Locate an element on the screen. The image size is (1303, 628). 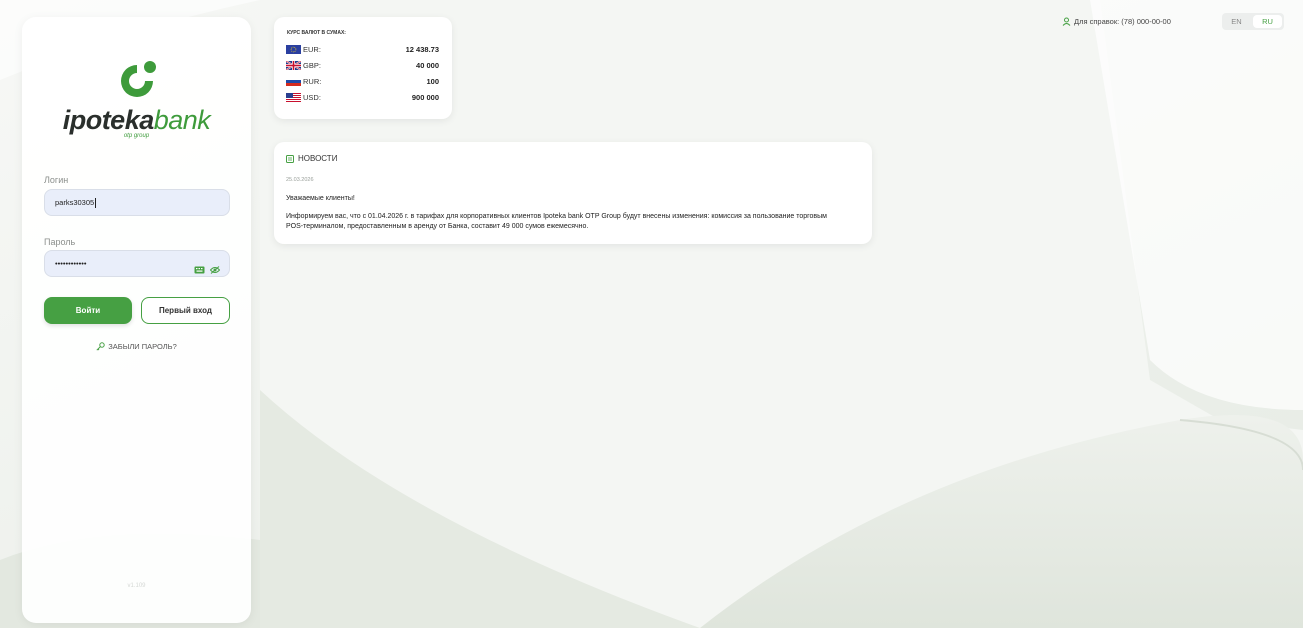
version-label: v1.109 is located at coordinates (136, 586).